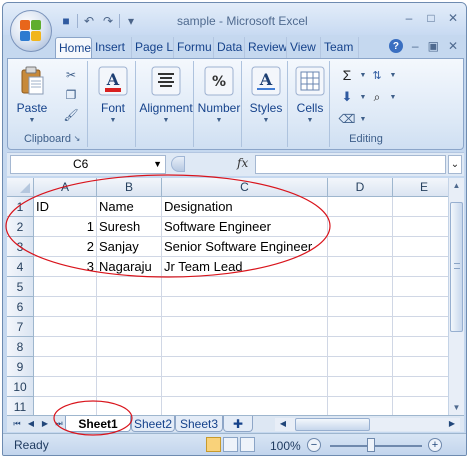 This screenshot has width=471, height=459. What do you see at coordinates (65, 207) in the screenshot?
I see `cell-a1: ID` at bounding box center [65, 207].